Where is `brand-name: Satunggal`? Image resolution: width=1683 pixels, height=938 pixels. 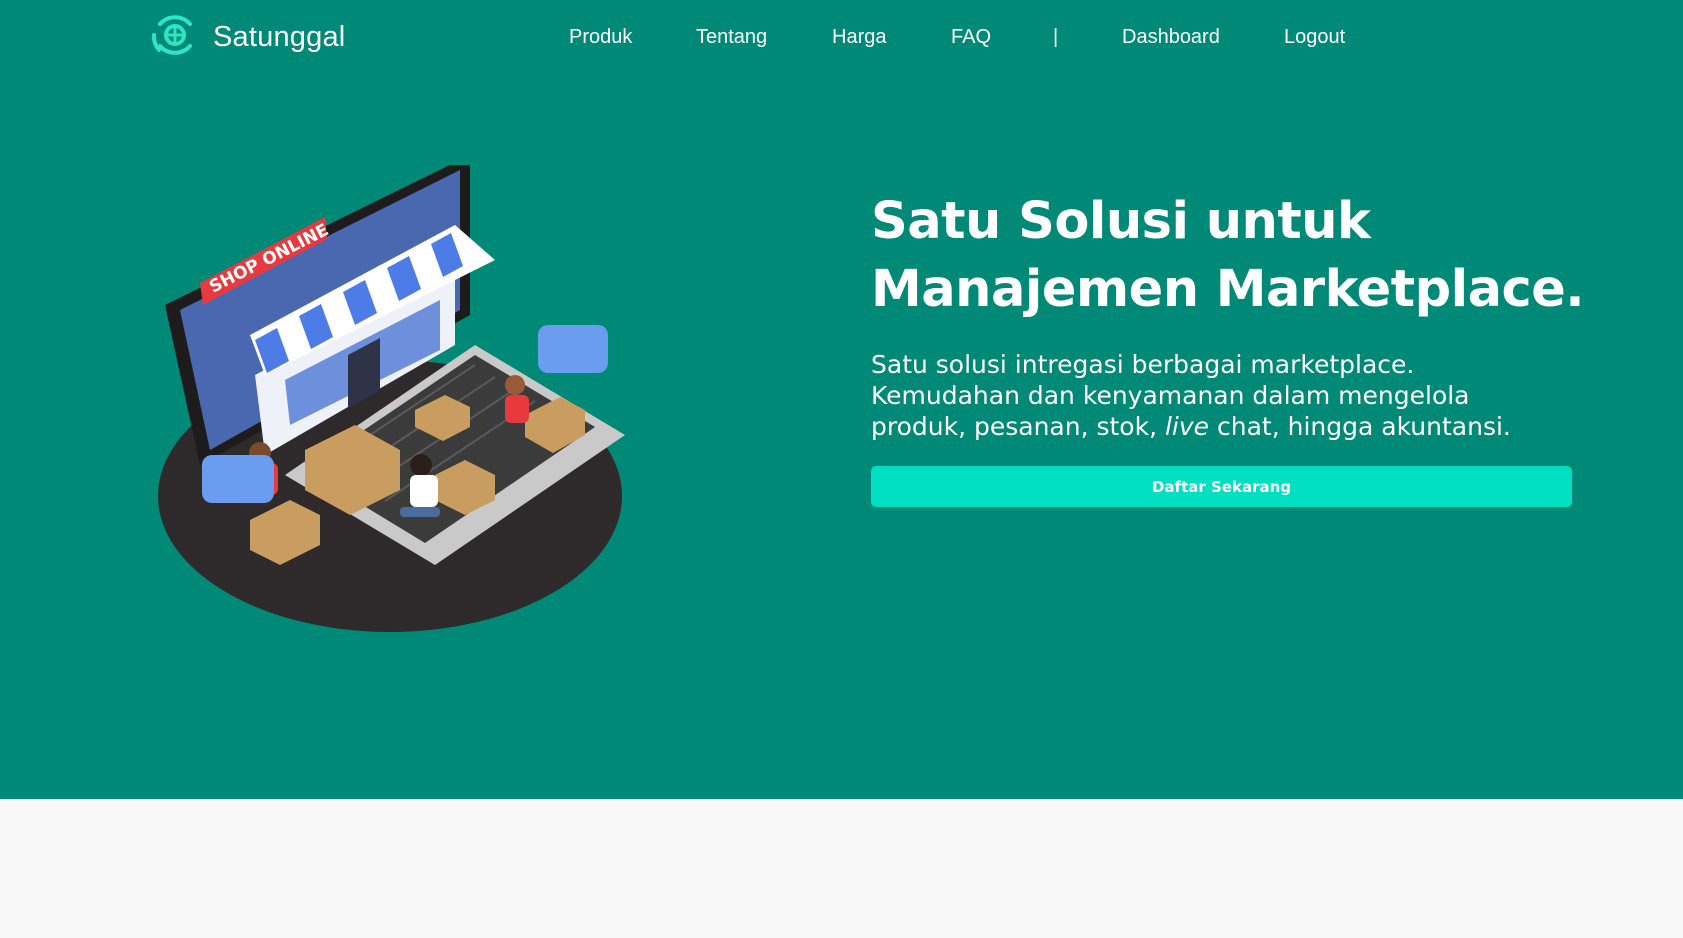
brand-name: Satunggal is located at coordinates (279, 36).